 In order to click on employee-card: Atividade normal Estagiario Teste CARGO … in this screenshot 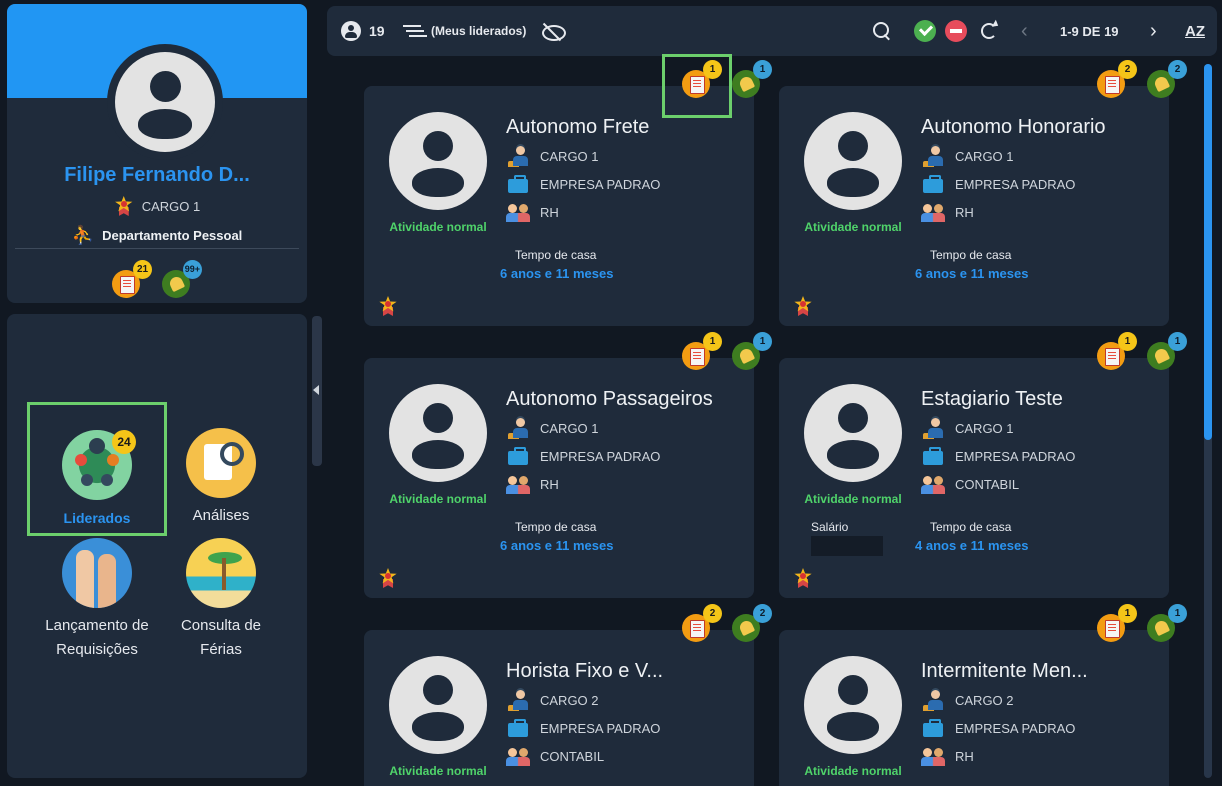, I will do `click(983, 465)`.